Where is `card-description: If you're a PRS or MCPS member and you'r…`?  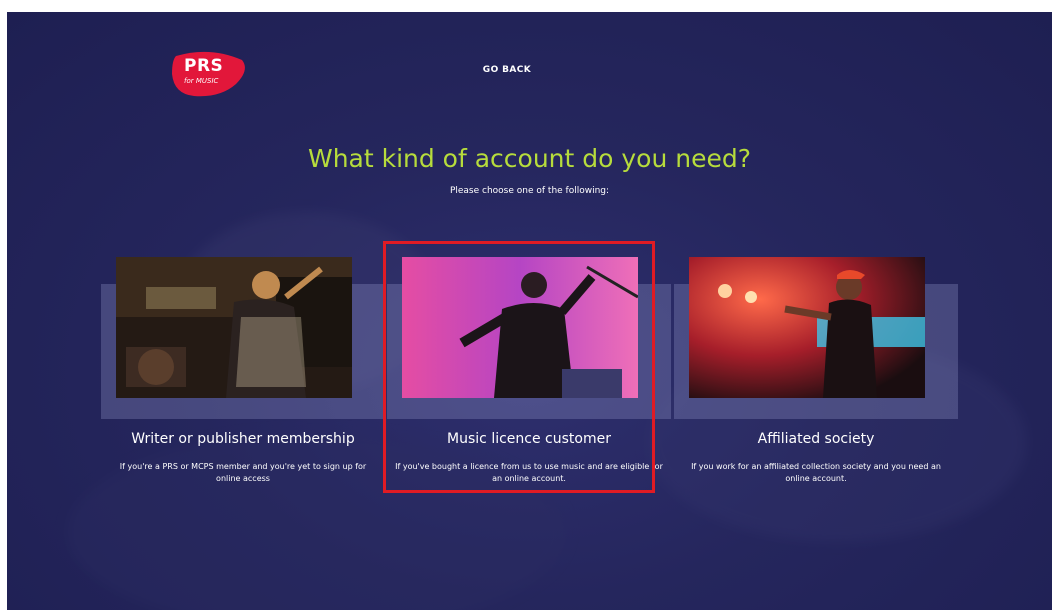
card-description: If you're a PRS or MCPS member and you'r… is located at coordinates (243, 472).